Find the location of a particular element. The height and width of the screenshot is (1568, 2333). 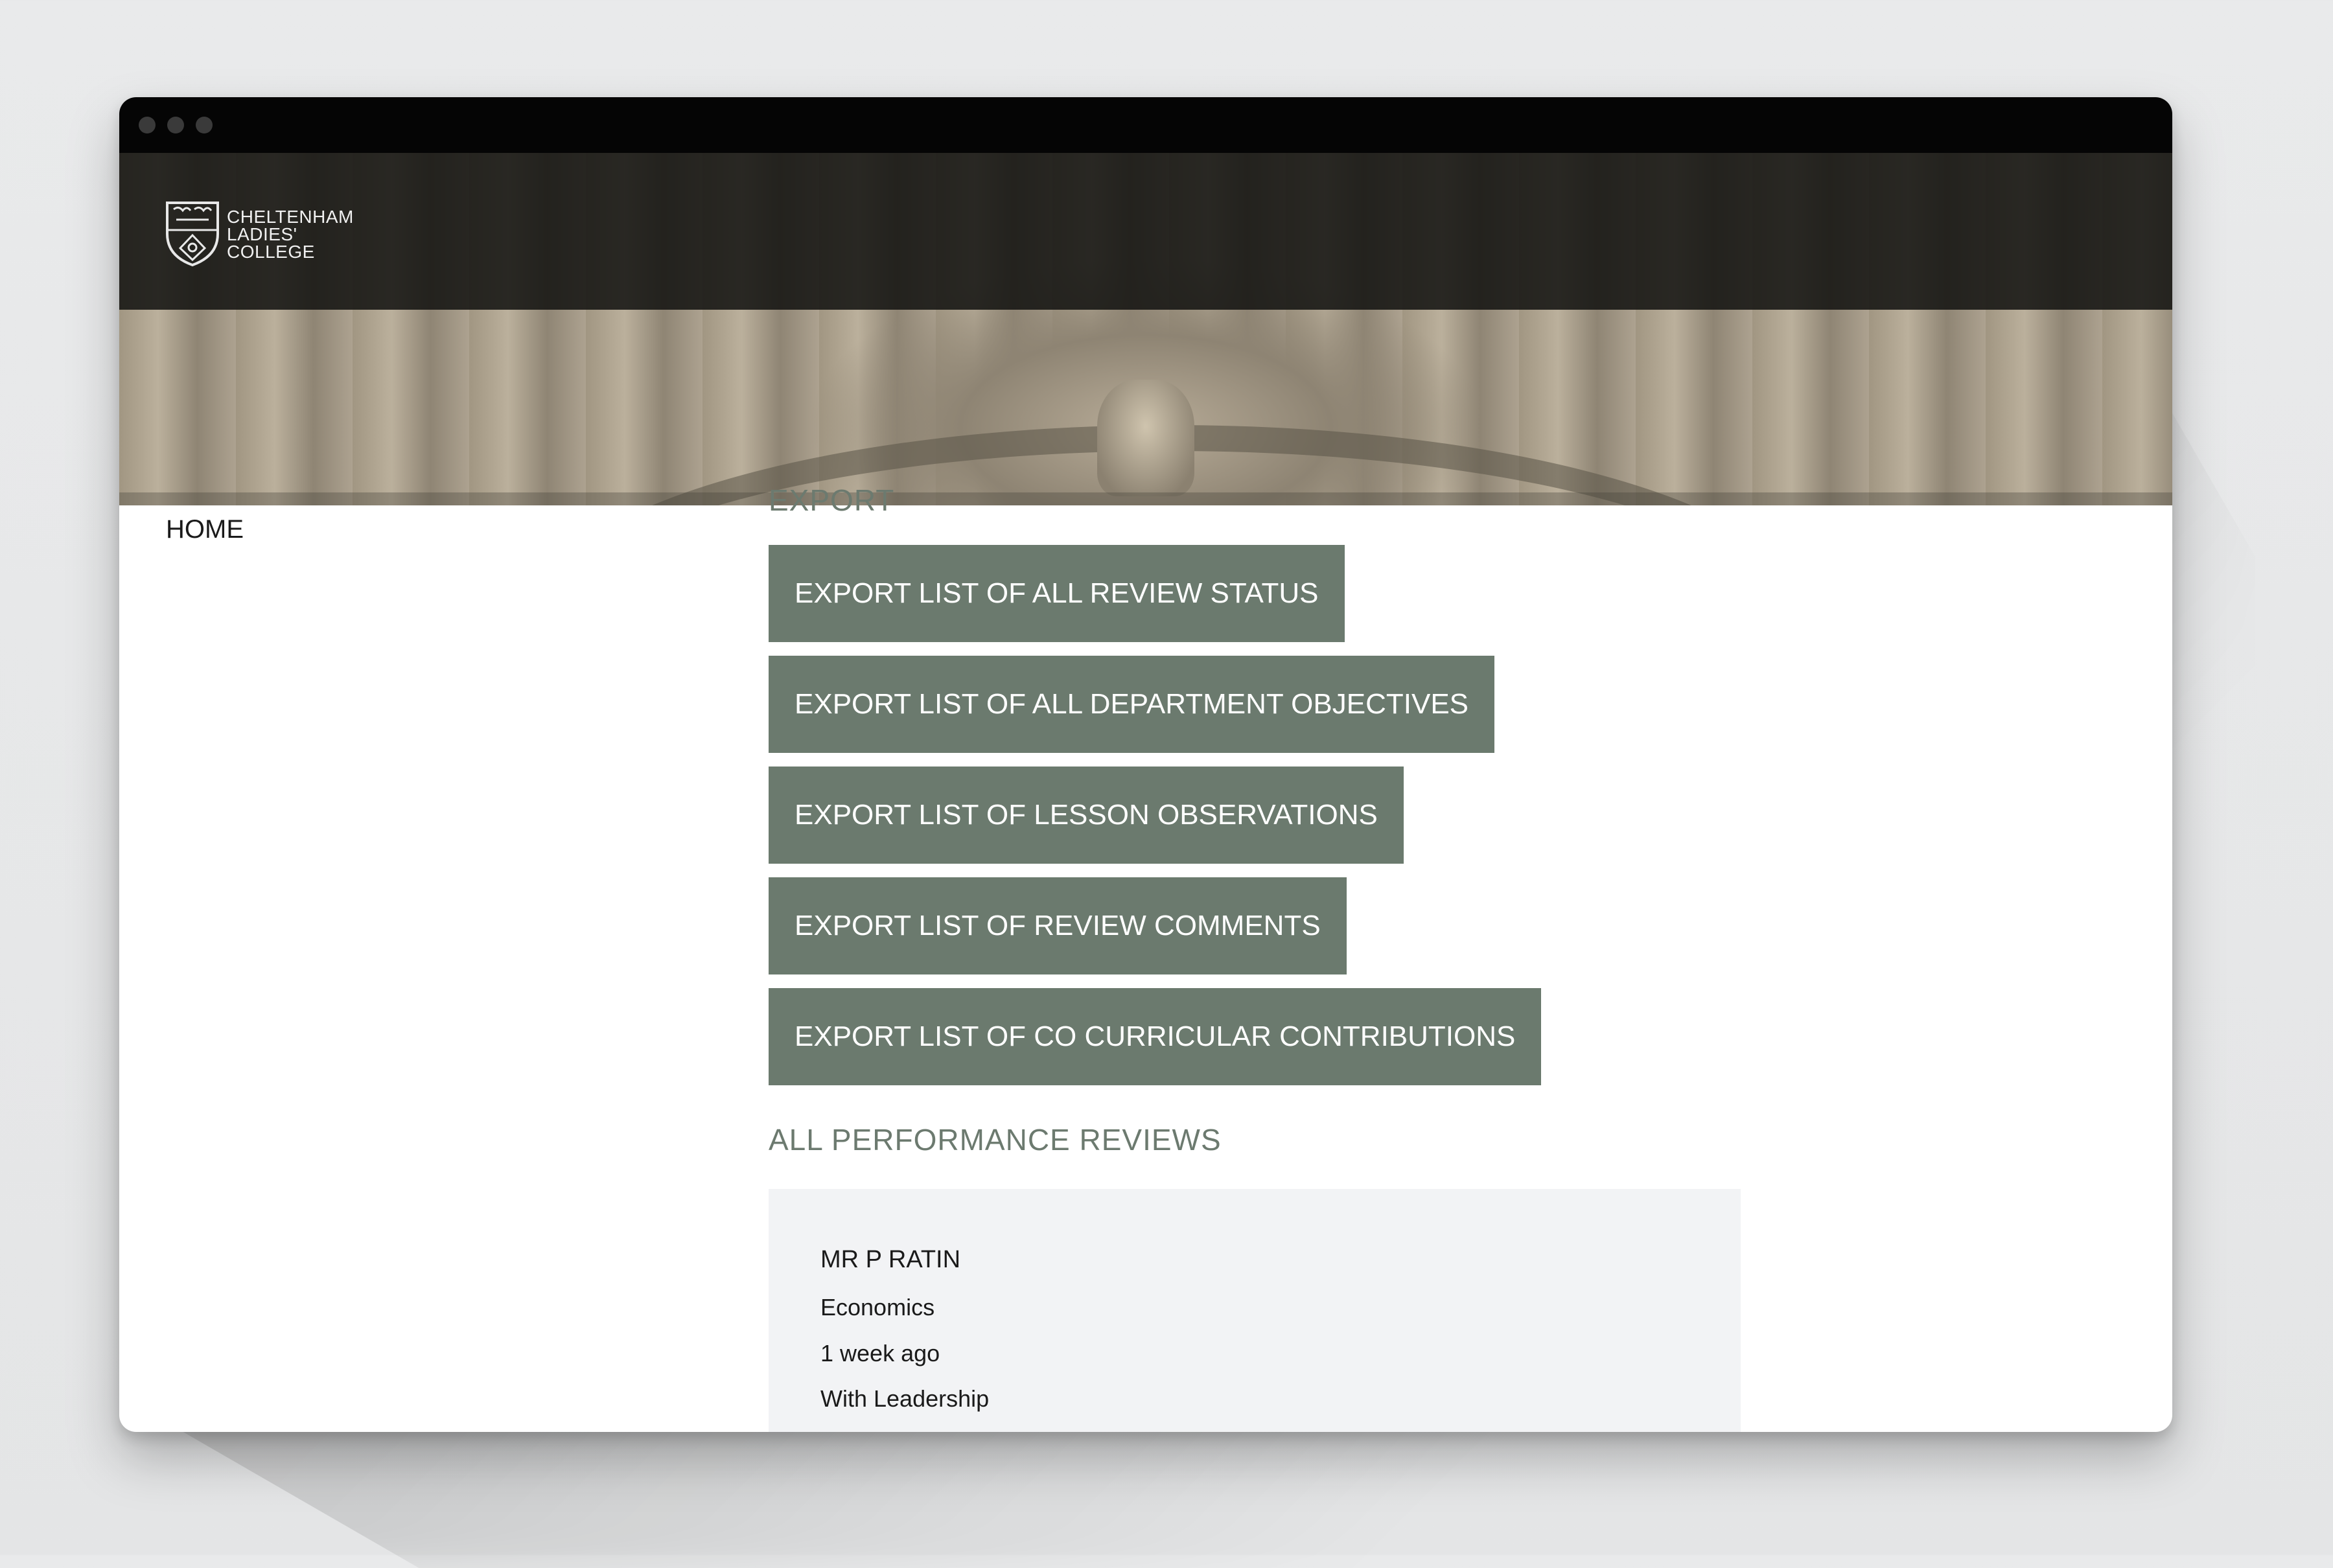

college-wordmark: CHELTENHAM LADIES' COLLEGE is located at coordinates (291, 234).